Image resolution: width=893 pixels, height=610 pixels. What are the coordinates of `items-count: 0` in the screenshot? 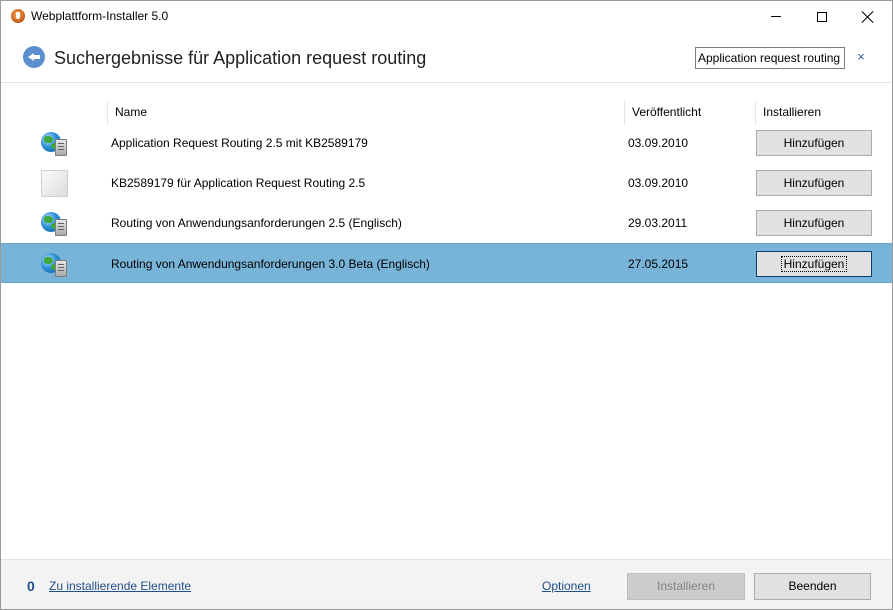 It's located at (31, 586).